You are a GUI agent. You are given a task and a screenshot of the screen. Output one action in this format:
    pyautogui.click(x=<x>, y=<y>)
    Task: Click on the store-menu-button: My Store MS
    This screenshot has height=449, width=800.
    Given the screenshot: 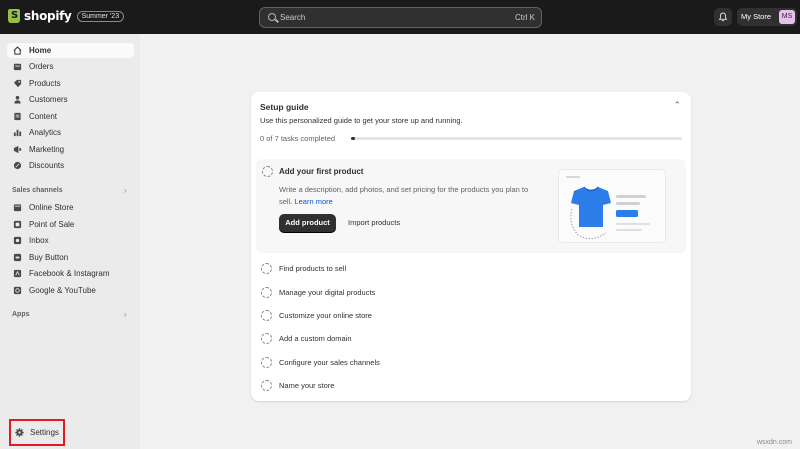 What is the action you would take?
    pyautogui.click(x=767, y=17)
    